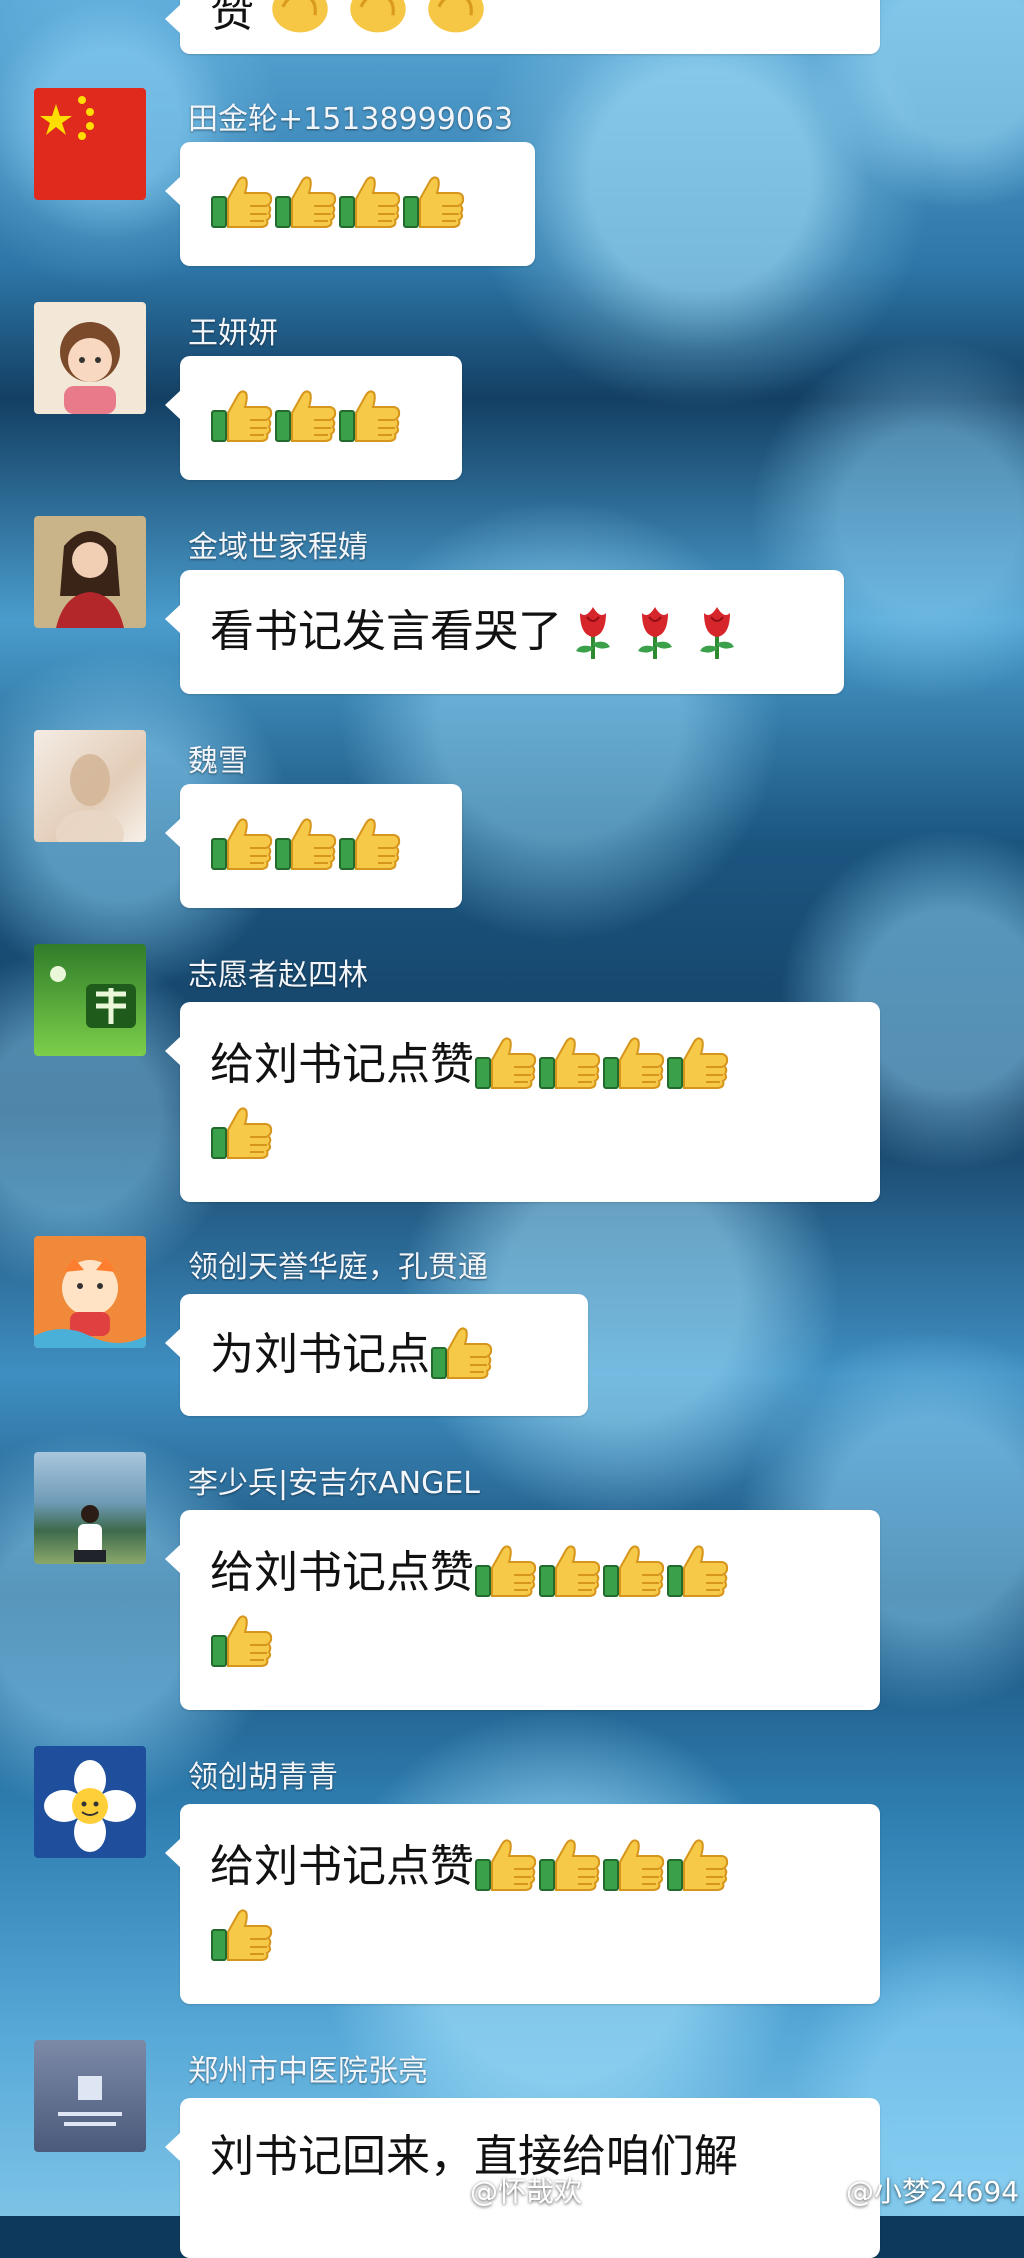 Image resolution: width=1024 pixels, height=2258 pixels. What do you see at coordinates (278, 972) in the screenshot?
I see `sender-name: 志愿者赵四林` at bounding box center [278, 972].